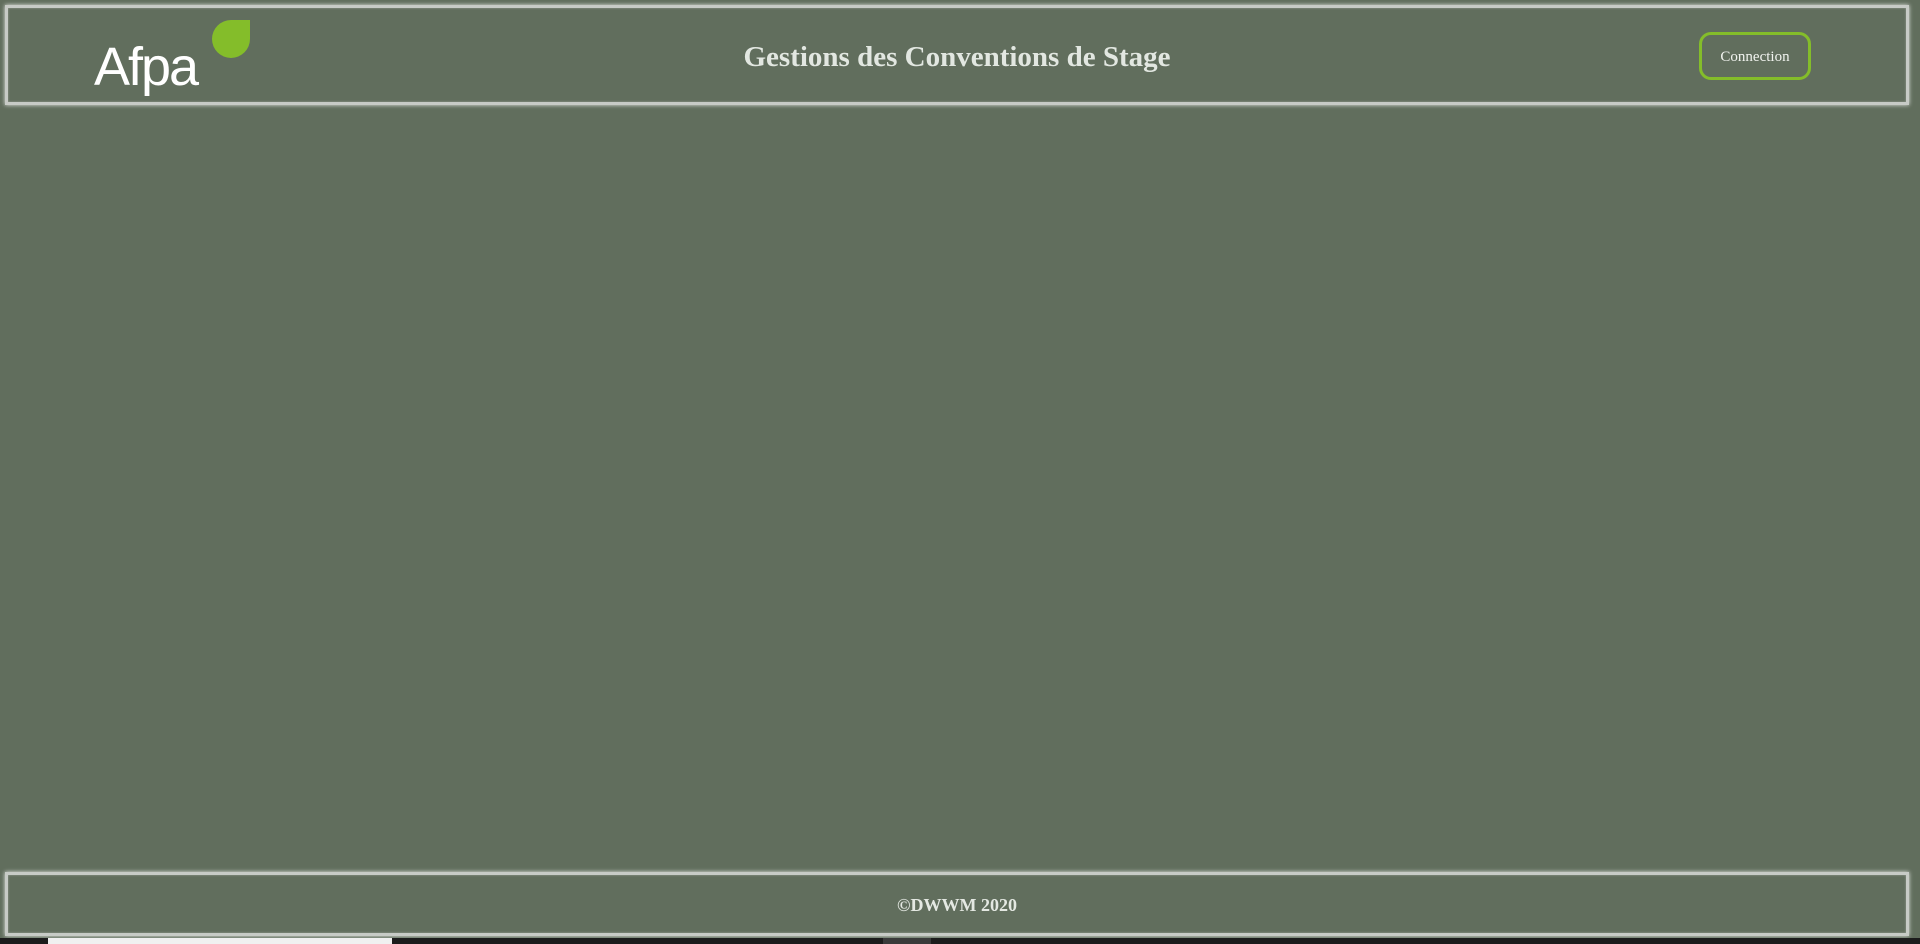  What do you see at coordinates (907, 941) in the screenshot?
I see `taskbar-item` at bounding box center [907, 941].